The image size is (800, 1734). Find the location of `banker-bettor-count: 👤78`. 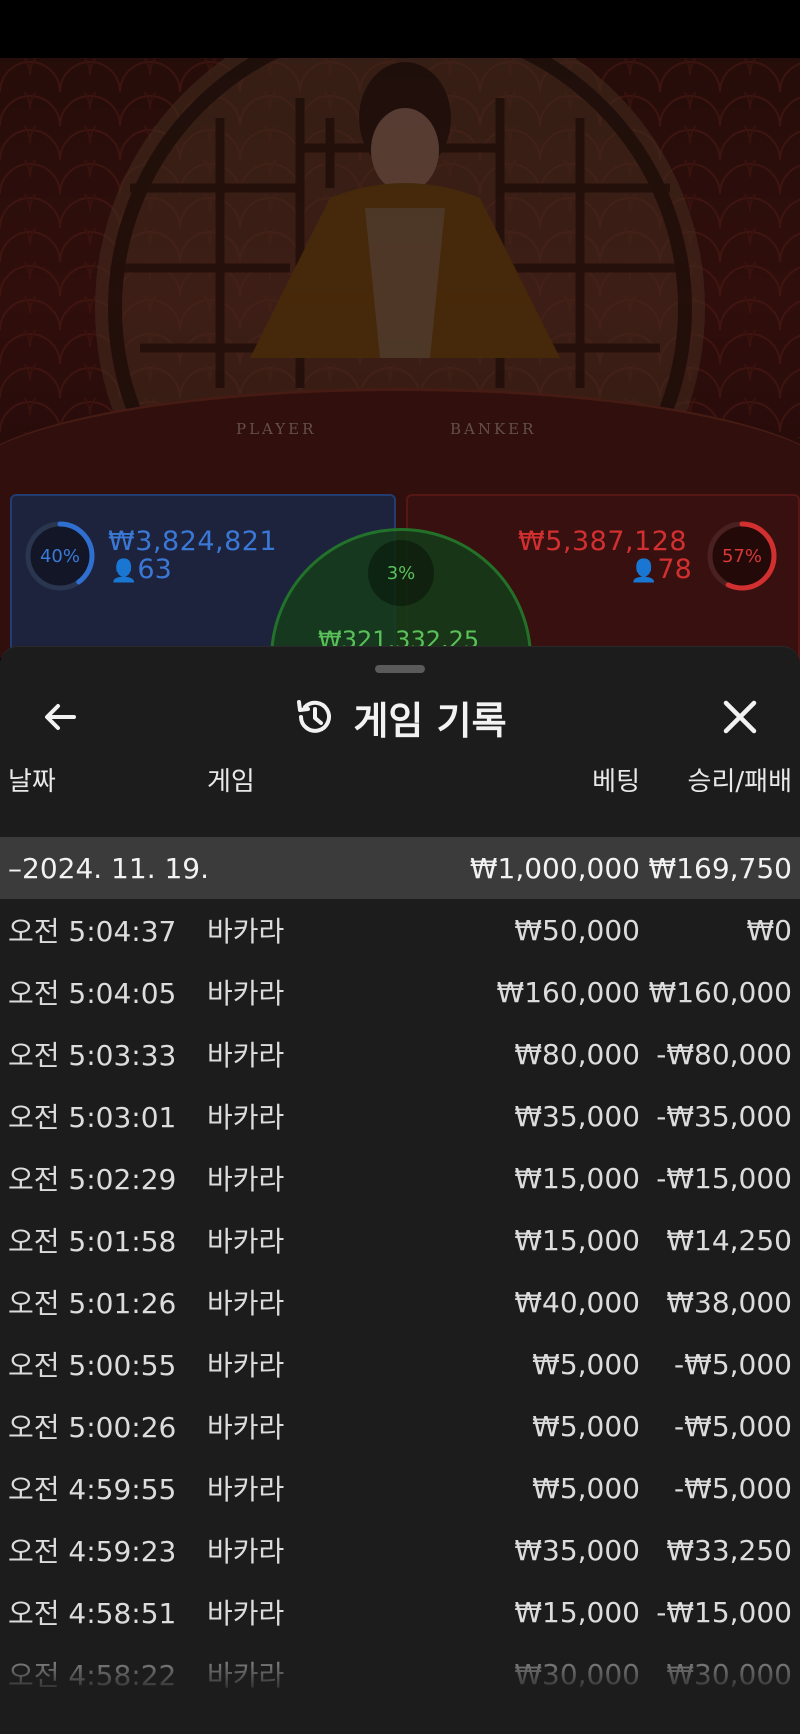

banker-bettor-count: 👤78 is located at coordinates (661, 569).